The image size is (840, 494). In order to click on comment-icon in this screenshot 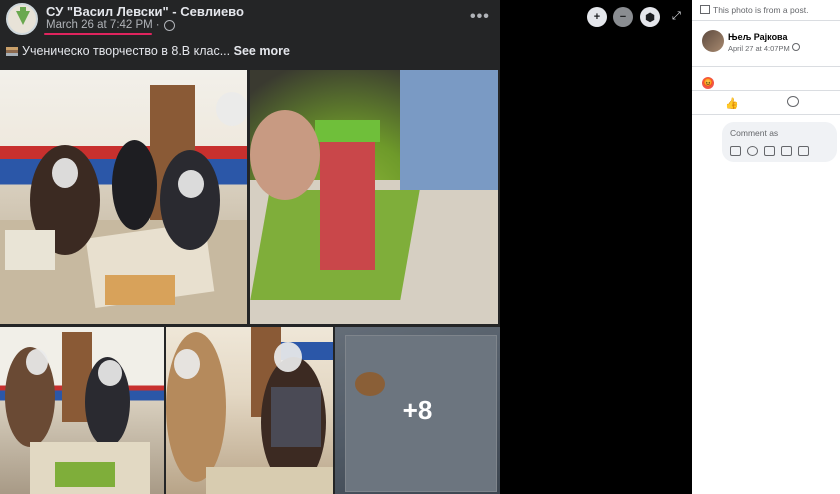, I will do `click(793, 101)`.